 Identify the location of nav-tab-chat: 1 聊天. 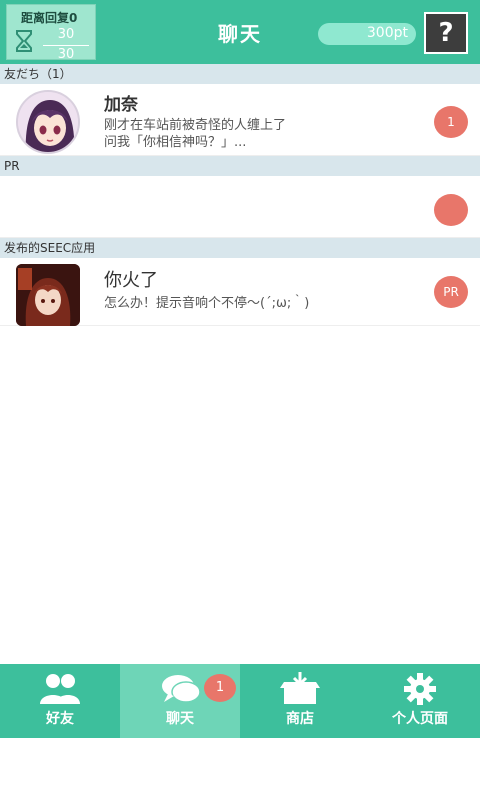
(180, 701).